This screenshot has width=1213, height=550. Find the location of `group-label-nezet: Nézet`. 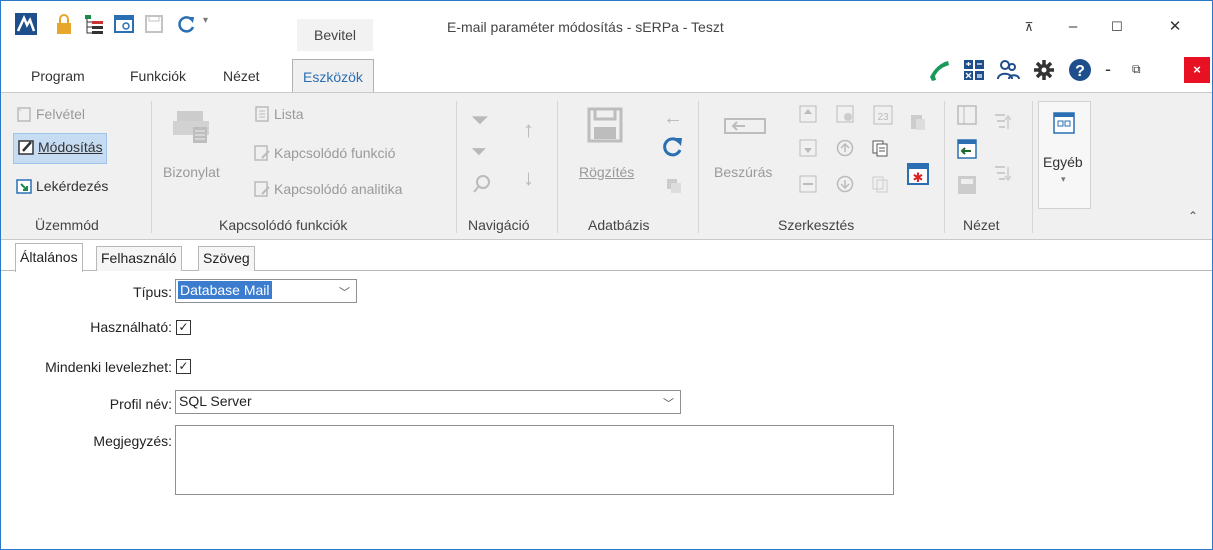

group-label-nezet: Nézet is located at coordinates (981, 225).